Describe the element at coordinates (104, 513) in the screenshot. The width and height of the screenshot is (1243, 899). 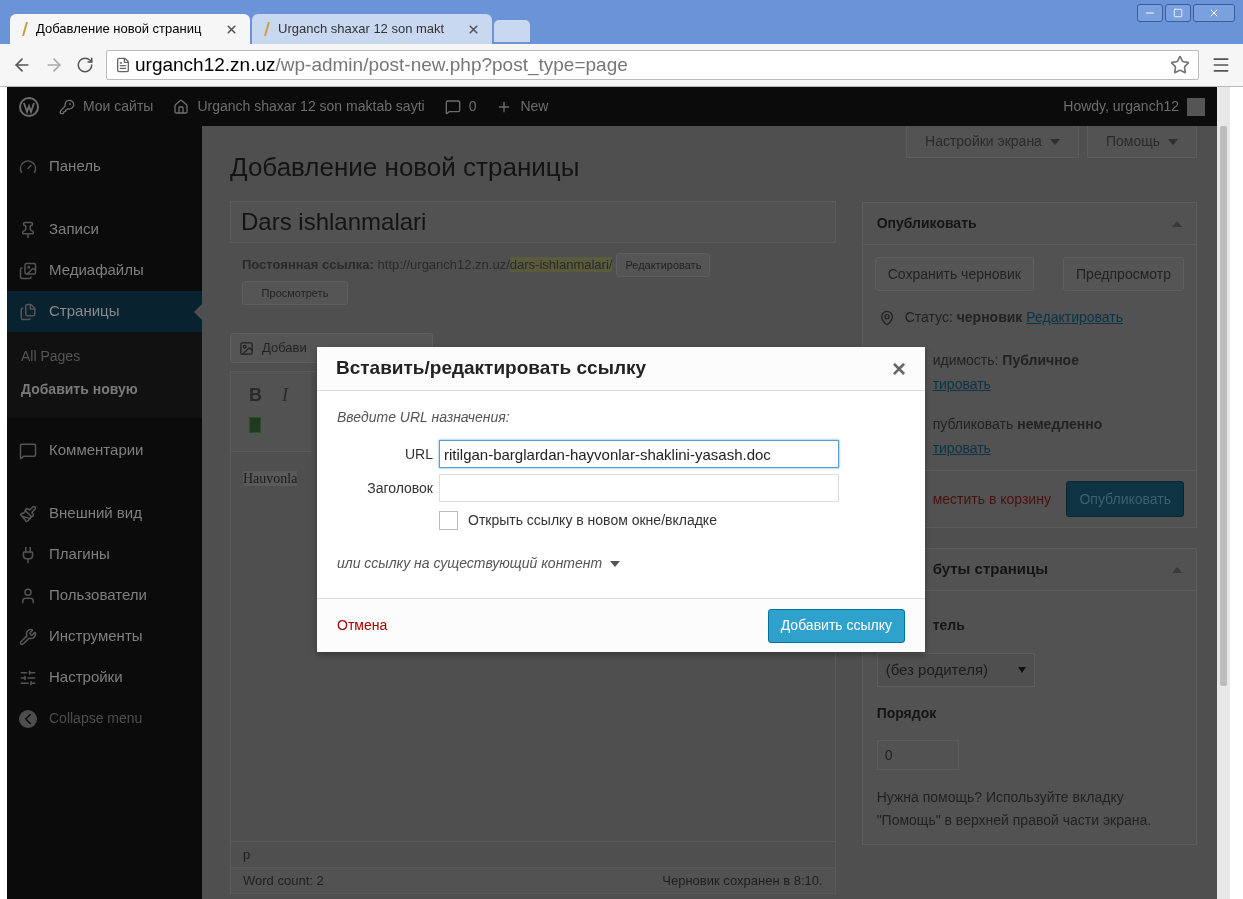
I see `sidebar-item: Внешний вид` at that location.